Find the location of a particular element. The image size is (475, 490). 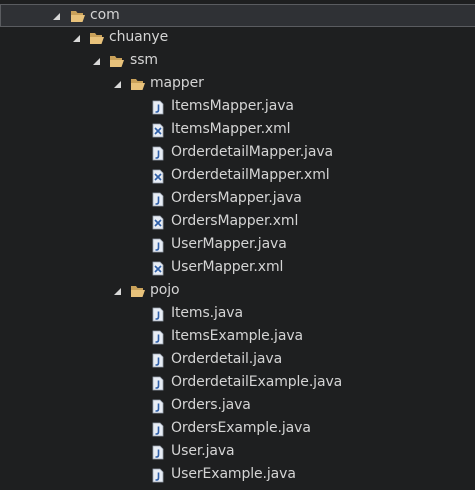

tree-file-item: OrdersExample.java is located at coordinates (237, 429).